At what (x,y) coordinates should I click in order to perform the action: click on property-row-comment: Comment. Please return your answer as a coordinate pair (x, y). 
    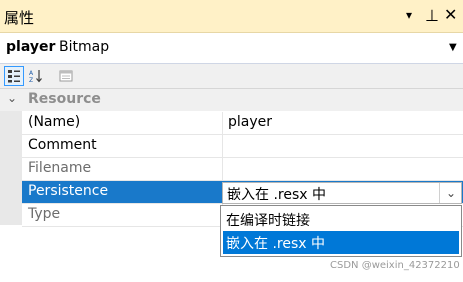
    Looking at the image, I should click on (242, 146).